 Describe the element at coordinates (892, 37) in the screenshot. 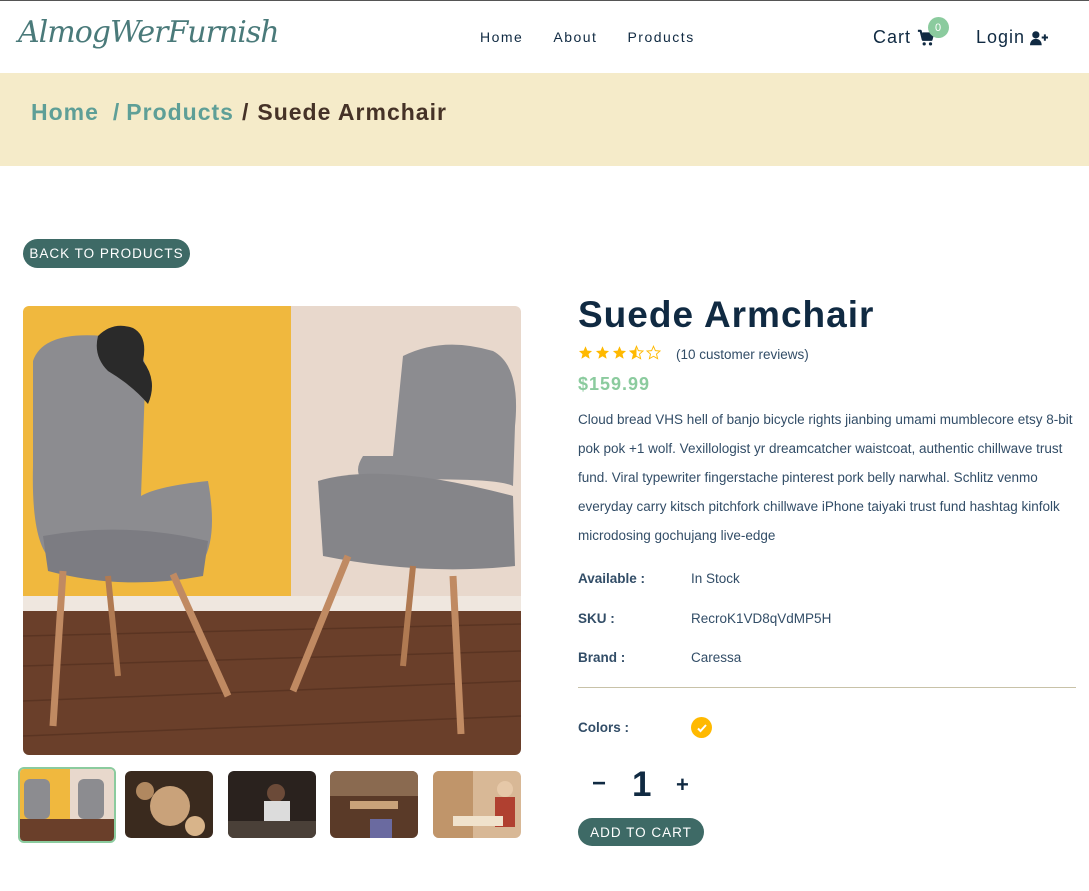

I see `cart-label: Cart` at that location.